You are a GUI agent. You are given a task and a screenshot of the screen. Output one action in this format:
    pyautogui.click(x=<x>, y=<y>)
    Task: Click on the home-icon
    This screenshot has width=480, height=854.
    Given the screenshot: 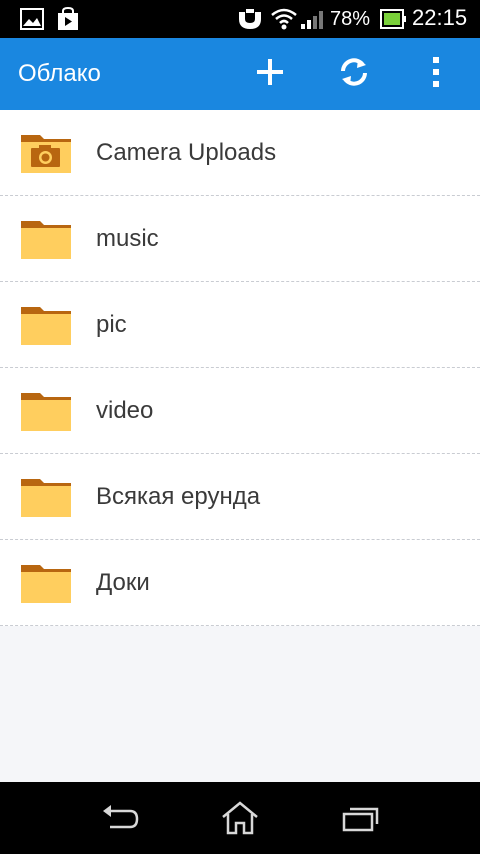 What is the action you would take?
    pyautogui.click(x=240, y=820)
    